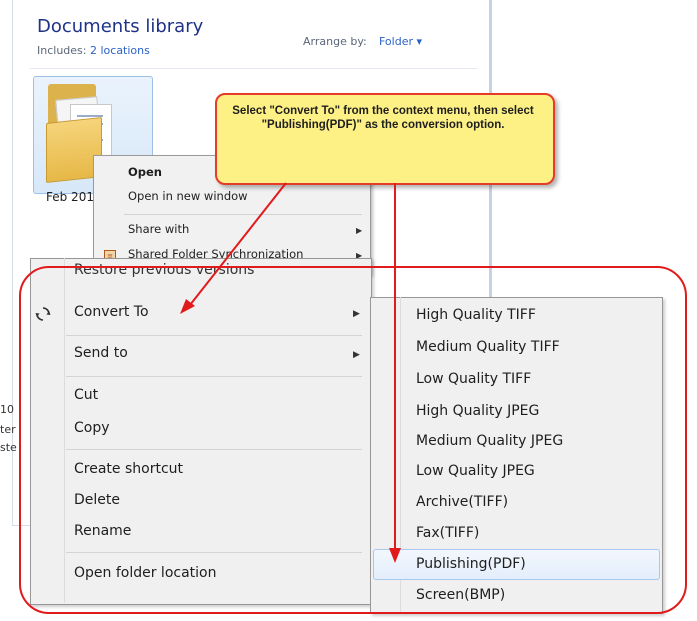 This screenshot has width=697, height=621. I want to click on arrow-head-publishing-pdf, so click(395, 555).